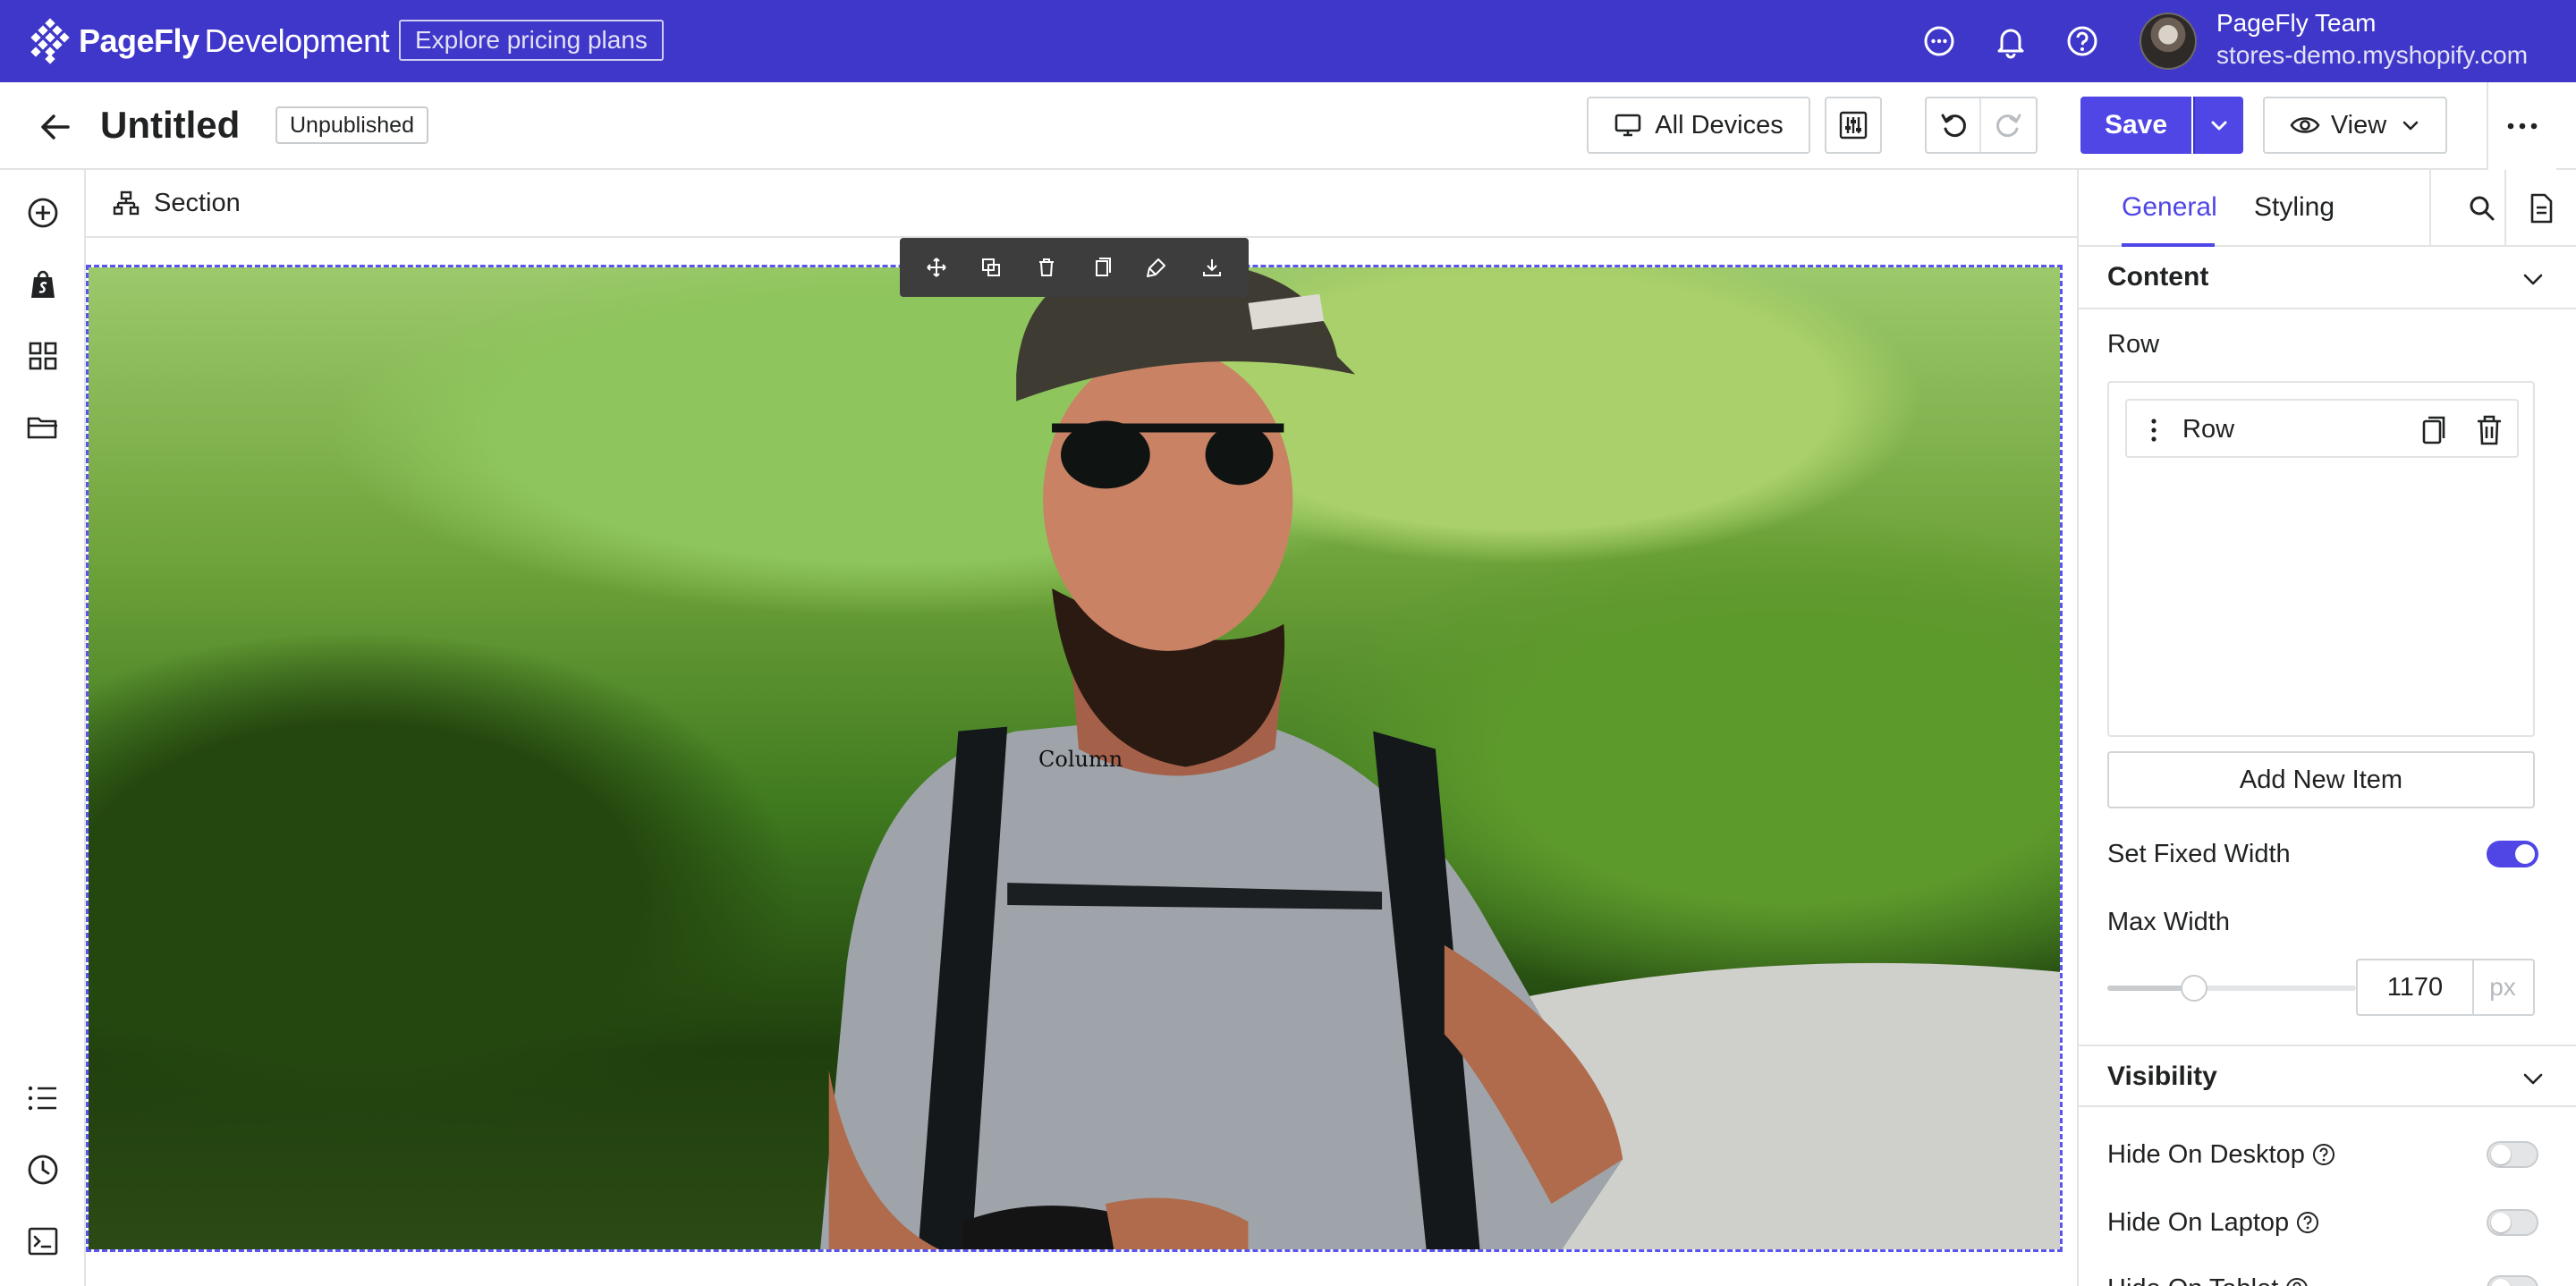 The image size is (2576, 1286). What do you see at coordinates (1212, 267) in the screenshot?
I see `download-icon` at bounding box center [1212, 267].